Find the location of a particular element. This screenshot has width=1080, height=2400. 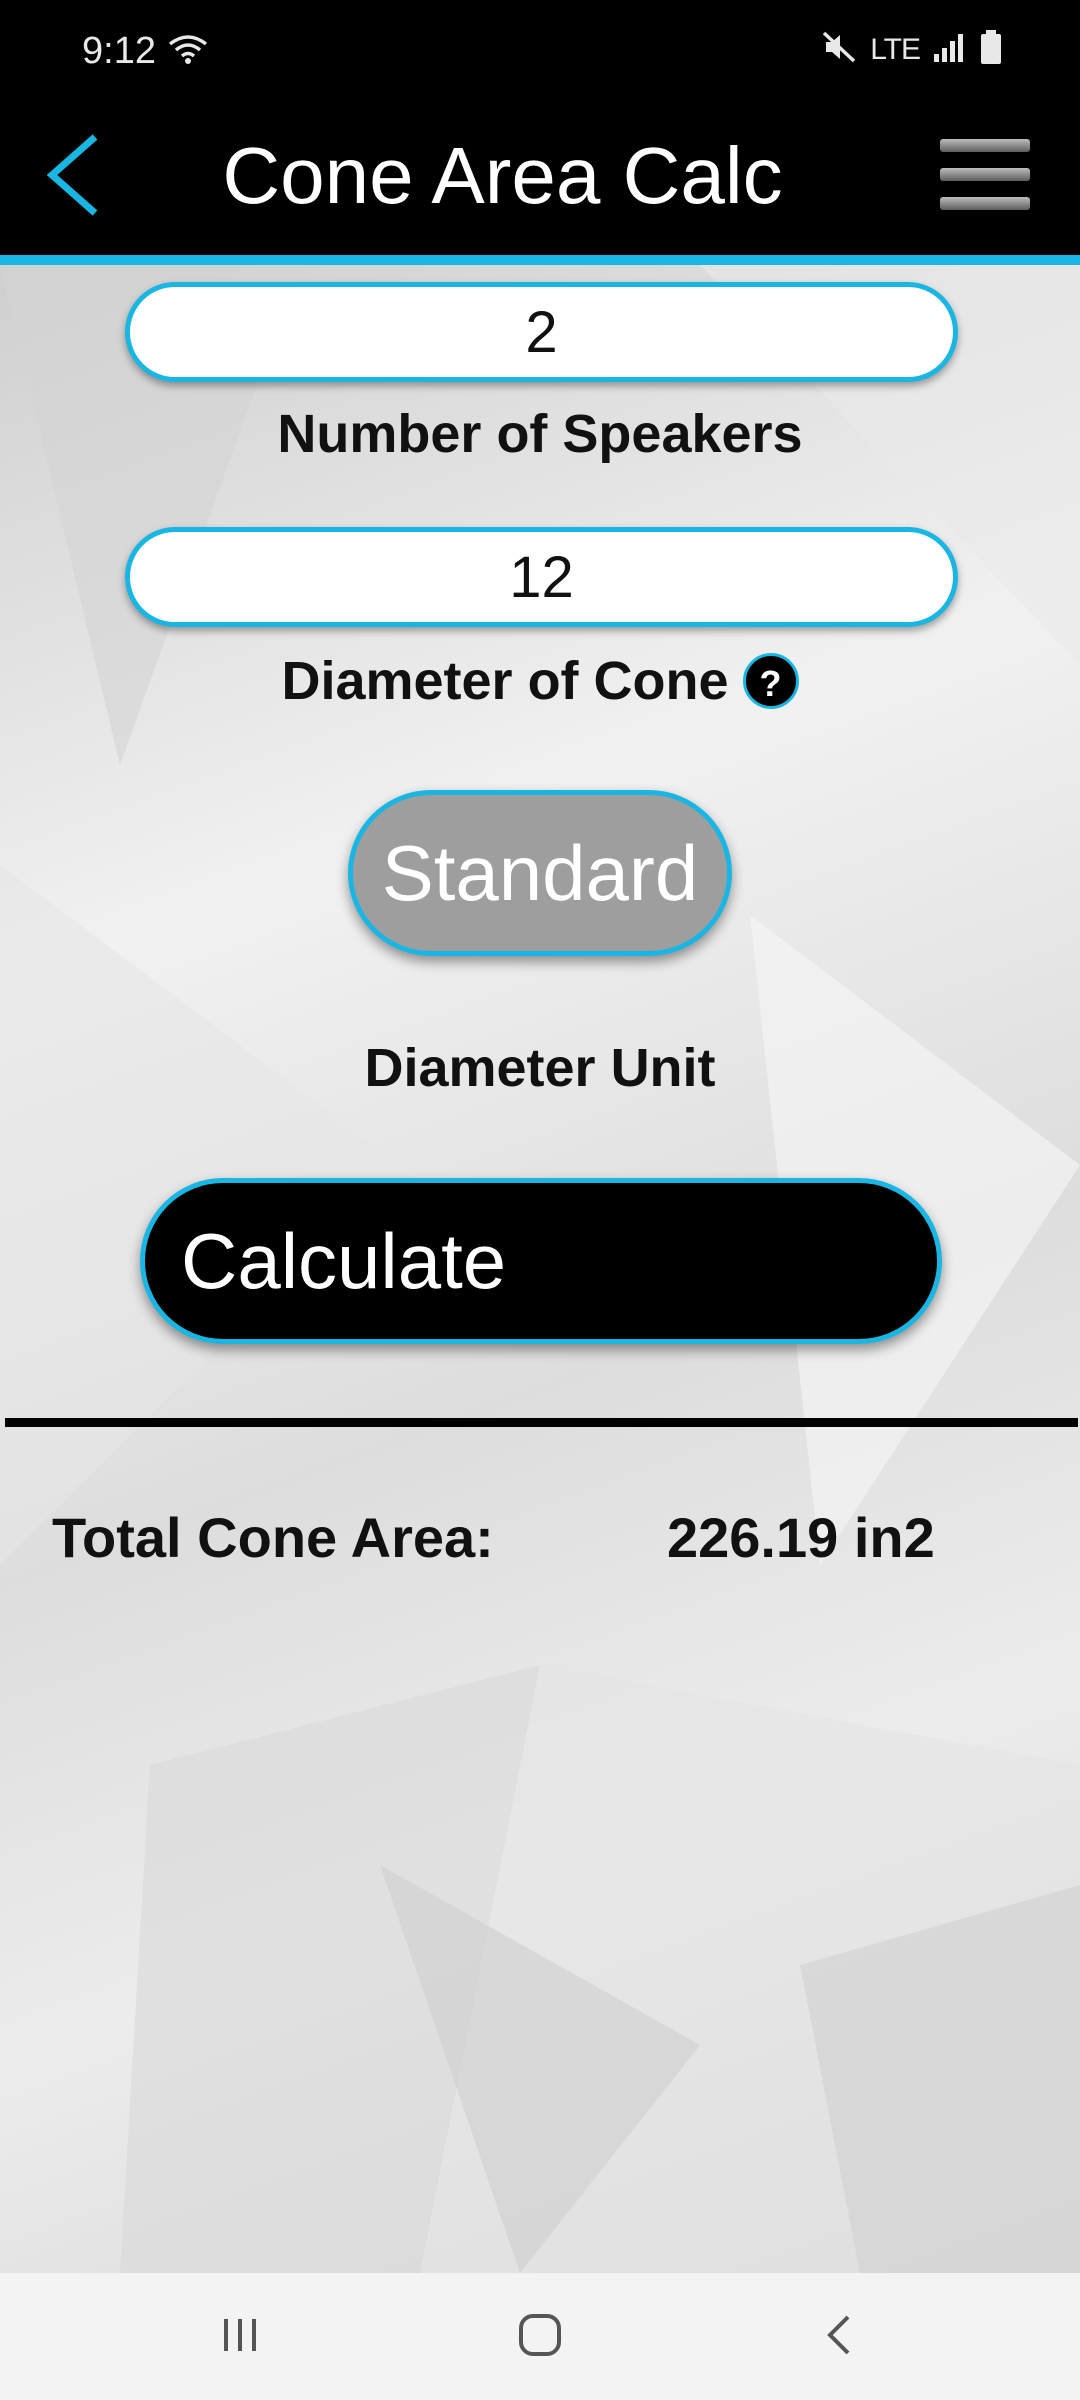

diameter-label-row: Diameter of Cone? is located at coordinates (540, 681).